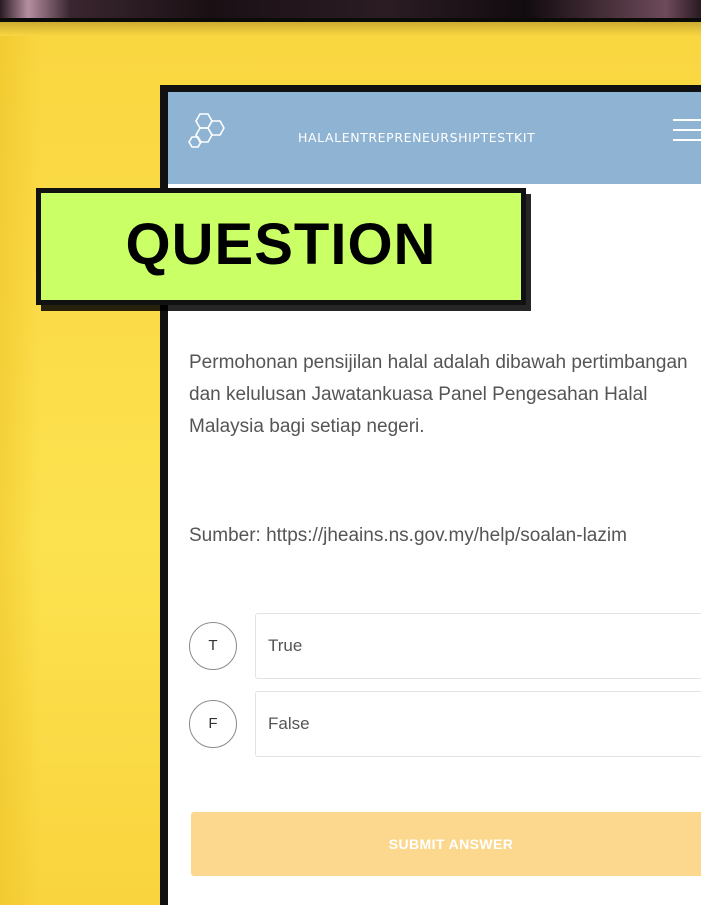  I want to click on submit-answer-button: SUBMIT ANSWER, so click(446, 844).